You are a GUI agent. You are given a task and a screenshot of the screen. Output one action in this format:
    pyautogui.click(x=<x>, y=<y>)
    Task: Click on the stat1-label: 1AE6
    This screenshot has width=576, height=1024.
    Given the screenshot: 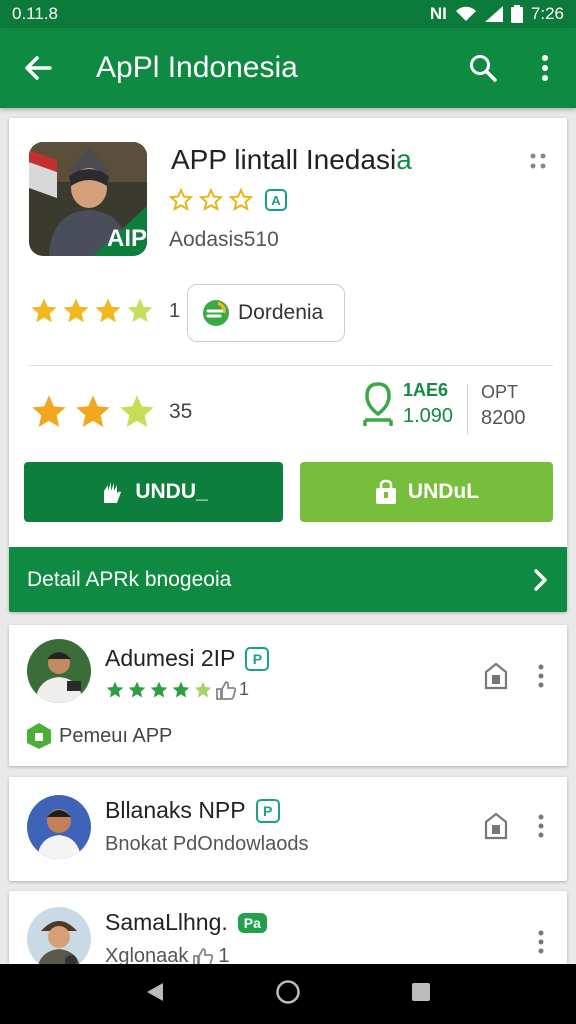 What is the action you would take?
    pyautogui.click(x=426, y=390)
    